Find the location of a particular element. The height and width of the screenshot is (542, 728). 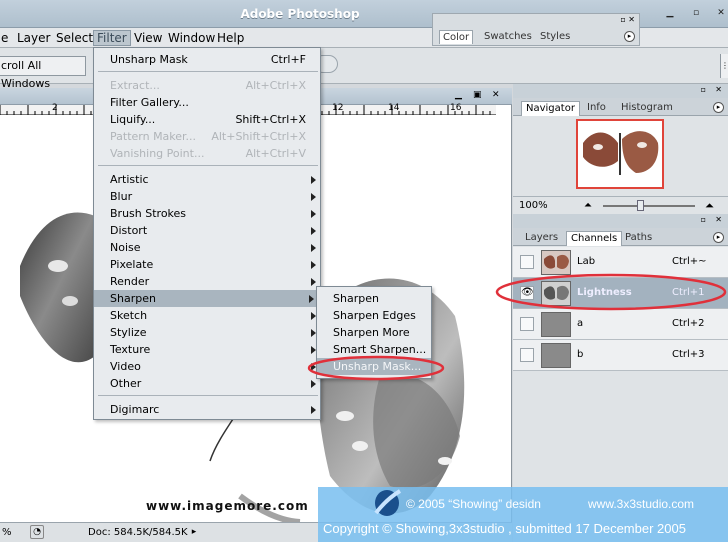

channel-row-lightness: 👁 Lightness Ctrl+1 is located at coordinates (620, 293).